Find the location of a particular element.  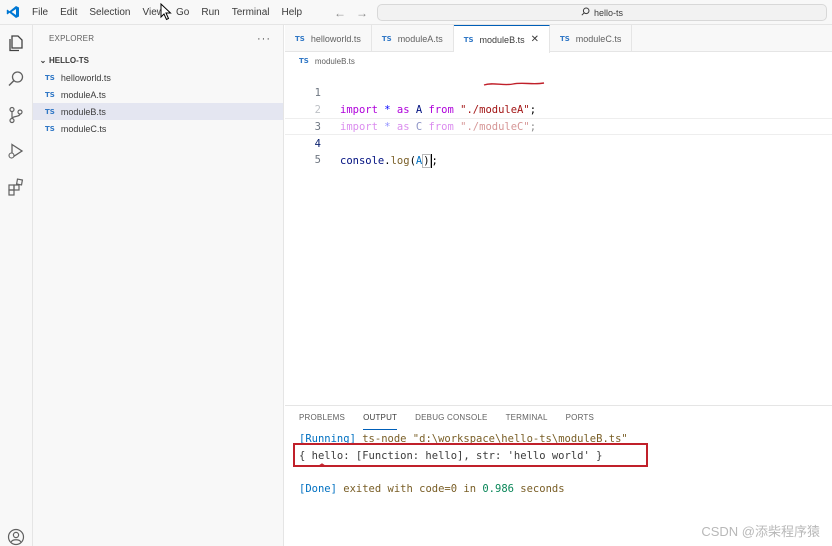

run-debug-icon is located at coordinates (16, 151).